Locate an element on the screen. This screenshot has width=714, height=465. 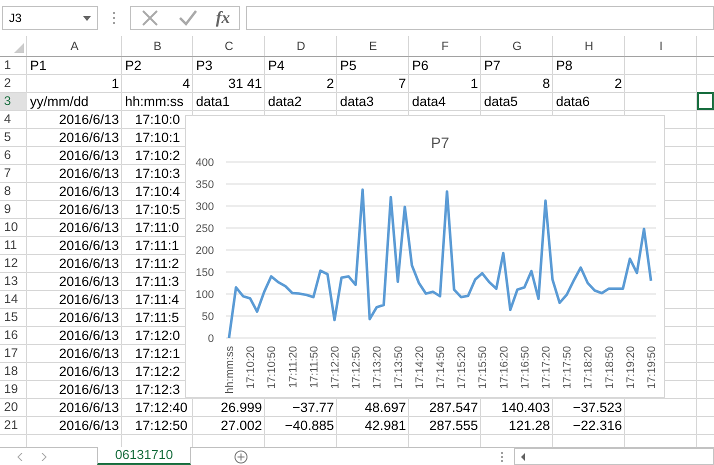
row-header: 16 is located at coordinates (13, 335).